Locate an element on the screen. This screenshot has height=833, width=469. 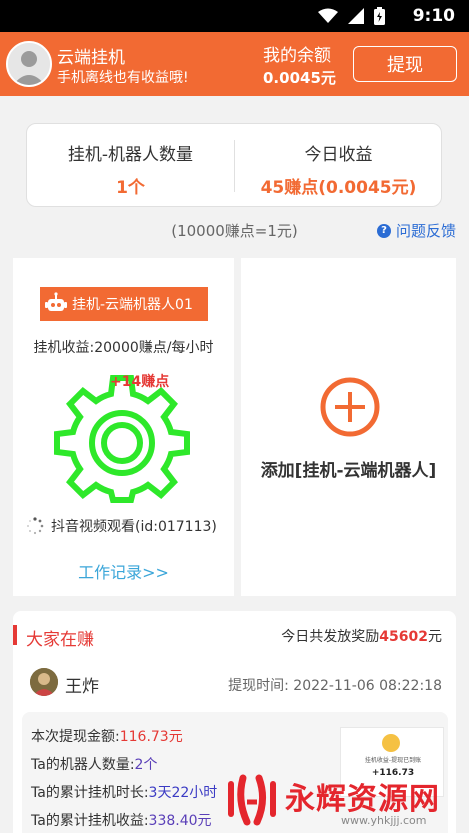
total-reward-unit: 元 is located at coordinates (435, 637).